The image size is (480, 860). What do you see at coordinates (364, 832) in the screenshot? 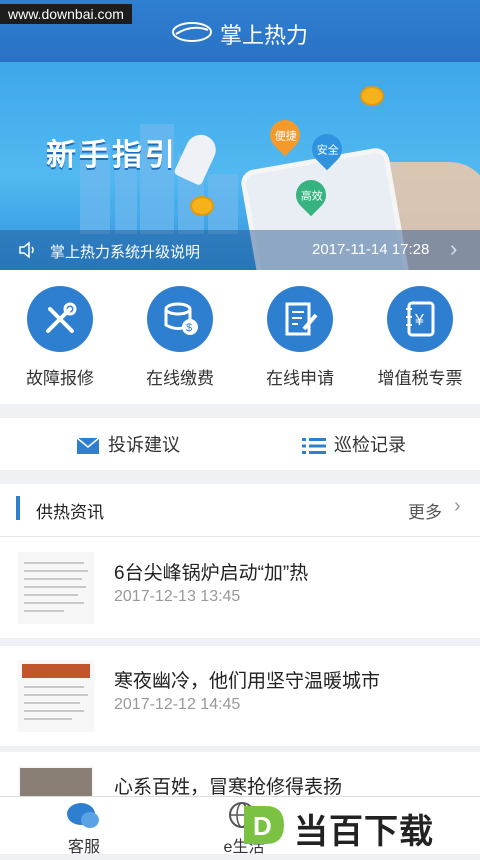
I see `brand-watermark-text: 当百下载` at bounding box center [364, 832].